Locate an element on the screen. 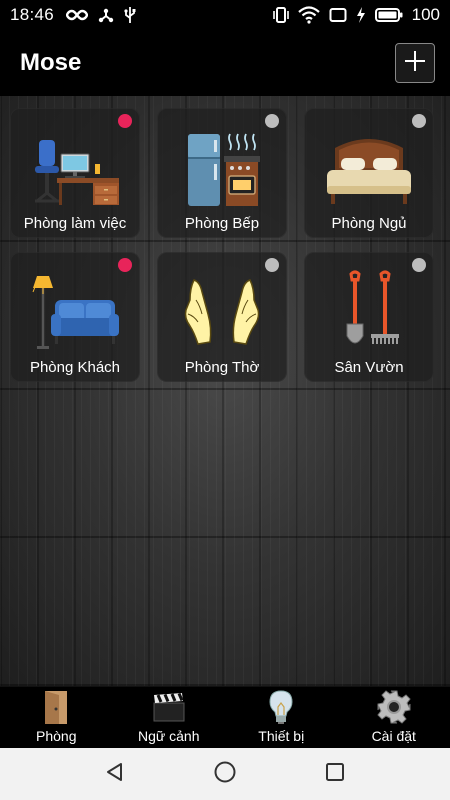  plus-icon is located at coordinates (415, 63).